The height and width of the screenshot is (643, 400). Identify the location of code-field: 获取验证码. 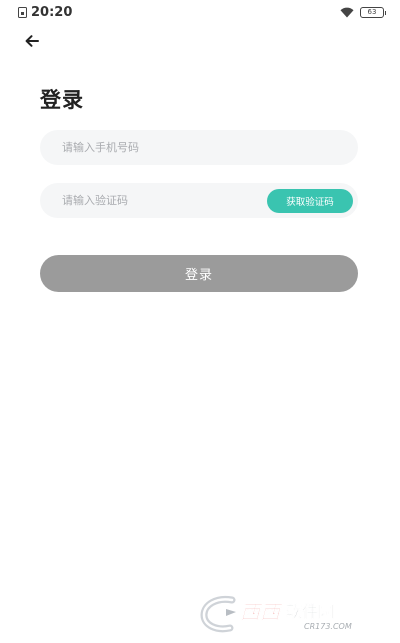
(199, 200).